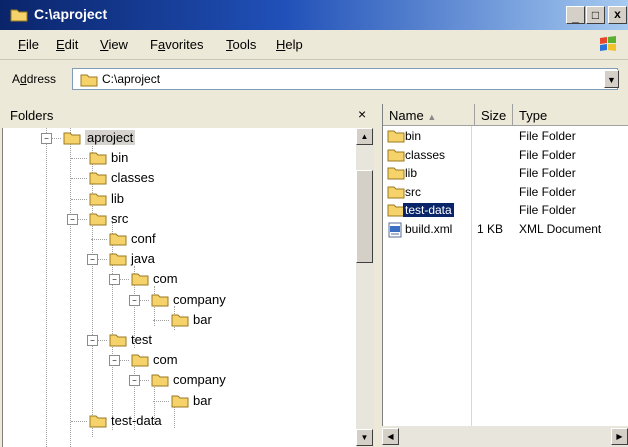  Describe the element at coordinates (180, 138) in the screenshot. I see `tree-item: − aproject` at that location.